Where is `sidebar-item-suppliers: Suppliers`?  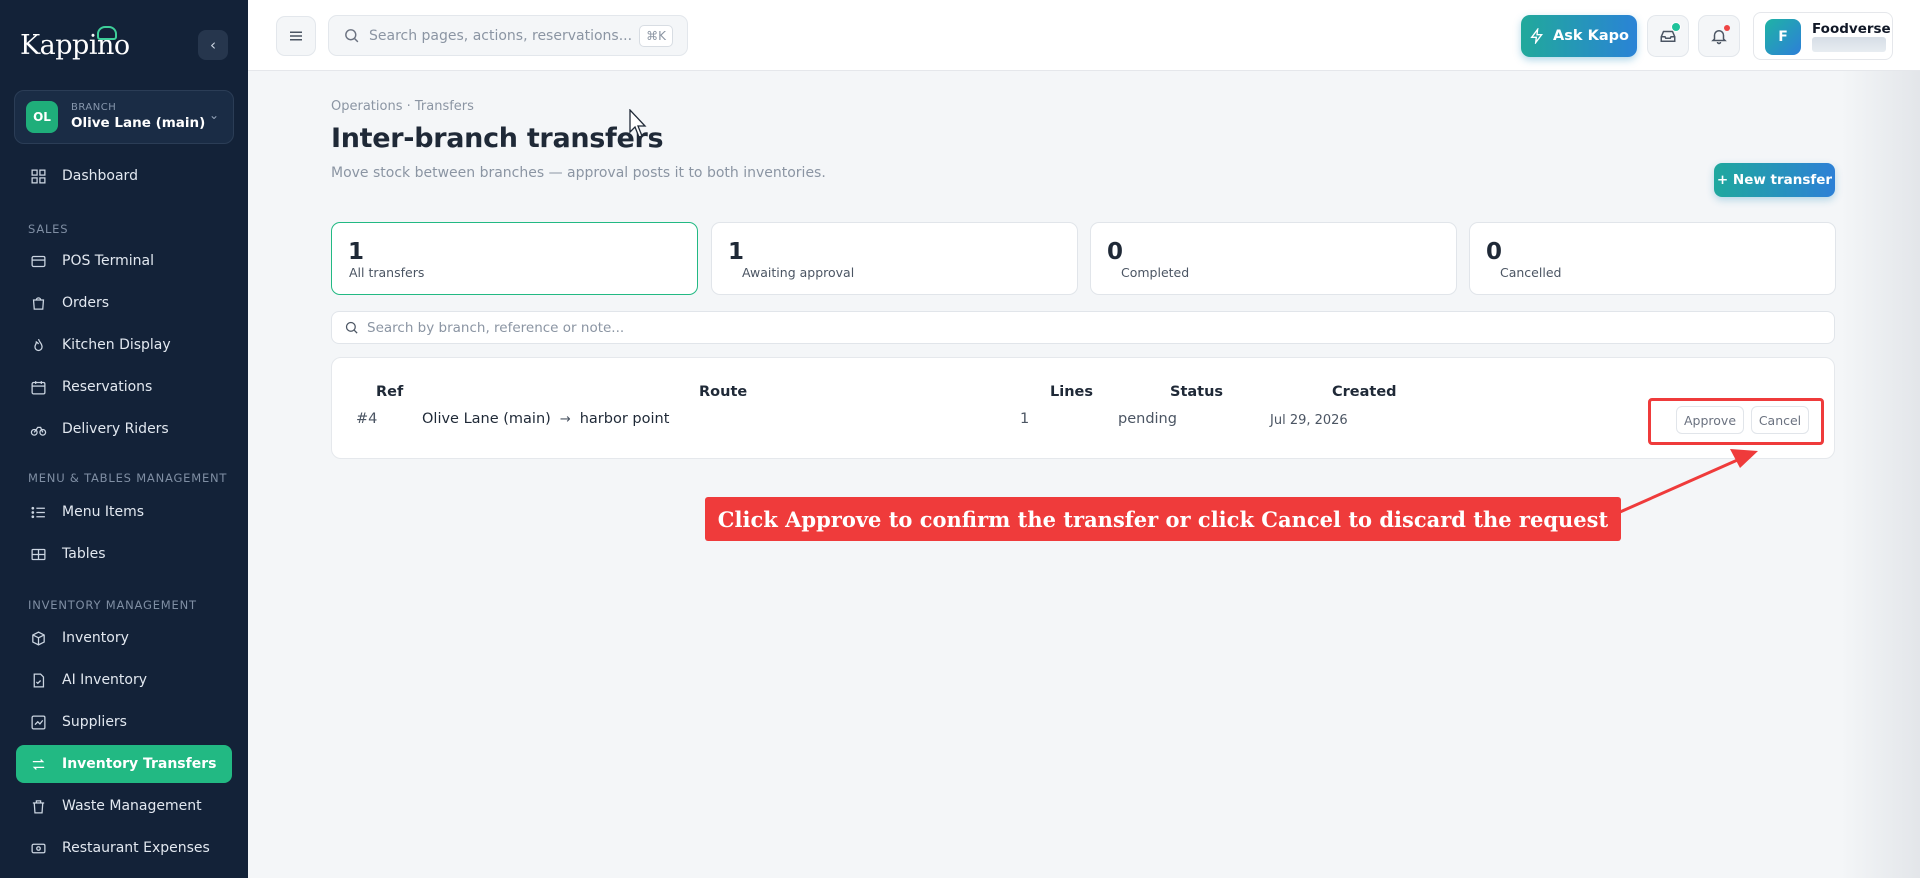
sidebar-item-suppliers: Suppliers is located at coordinates (124, 722).